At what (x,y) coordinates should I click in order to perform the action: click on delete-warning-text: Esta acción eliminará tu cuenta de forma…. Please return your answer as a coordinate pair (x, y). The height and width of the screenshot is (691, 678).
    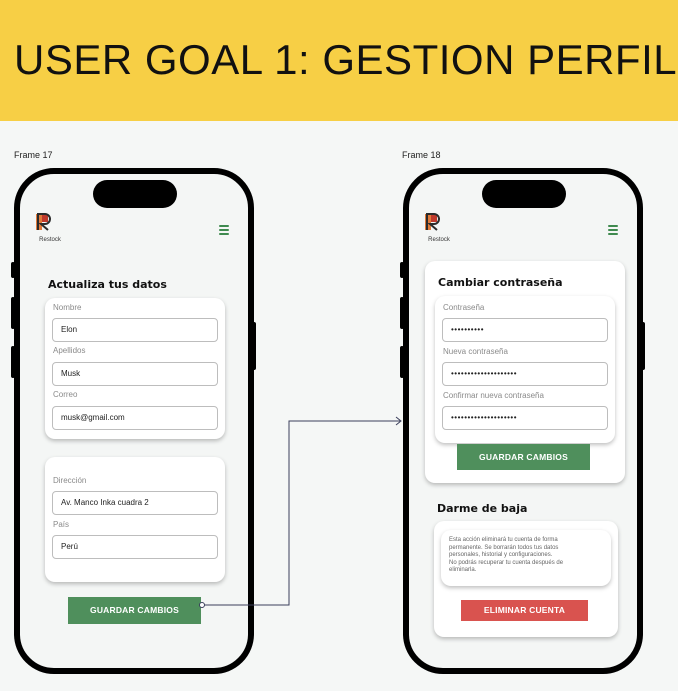
    Looking at the image, I should click on (506, 555).